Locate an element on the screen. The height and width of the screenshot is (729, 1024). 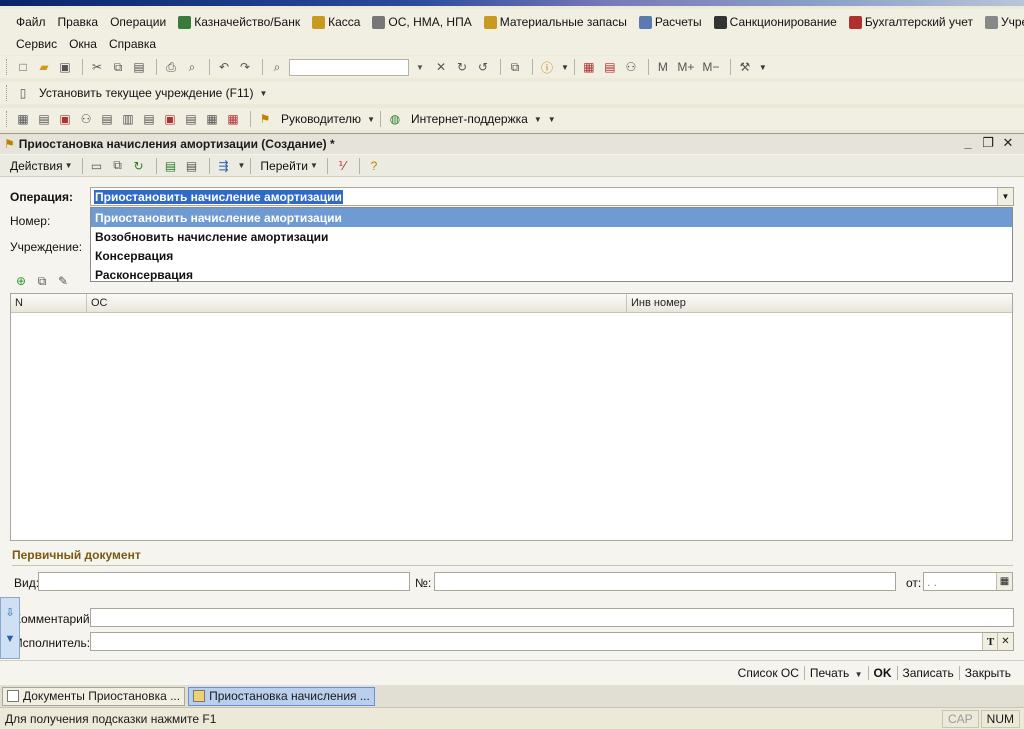
report-10-icon: ▦ is located at coordinates (212, 119).